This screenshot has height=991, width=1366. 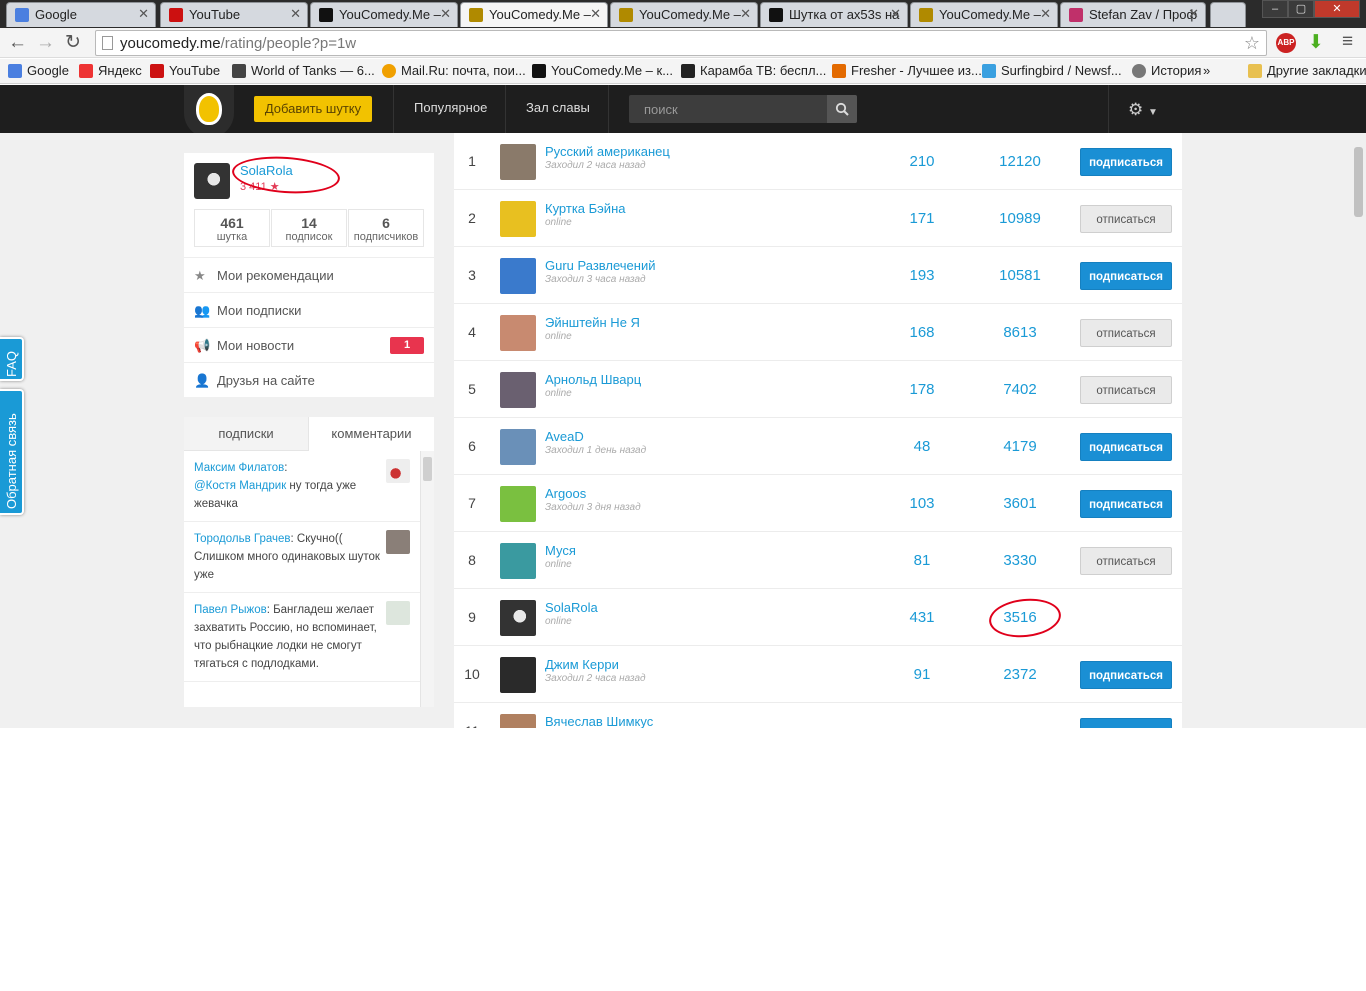 I want to click on tab-comments: комментарии, so click(x=371, y=434).